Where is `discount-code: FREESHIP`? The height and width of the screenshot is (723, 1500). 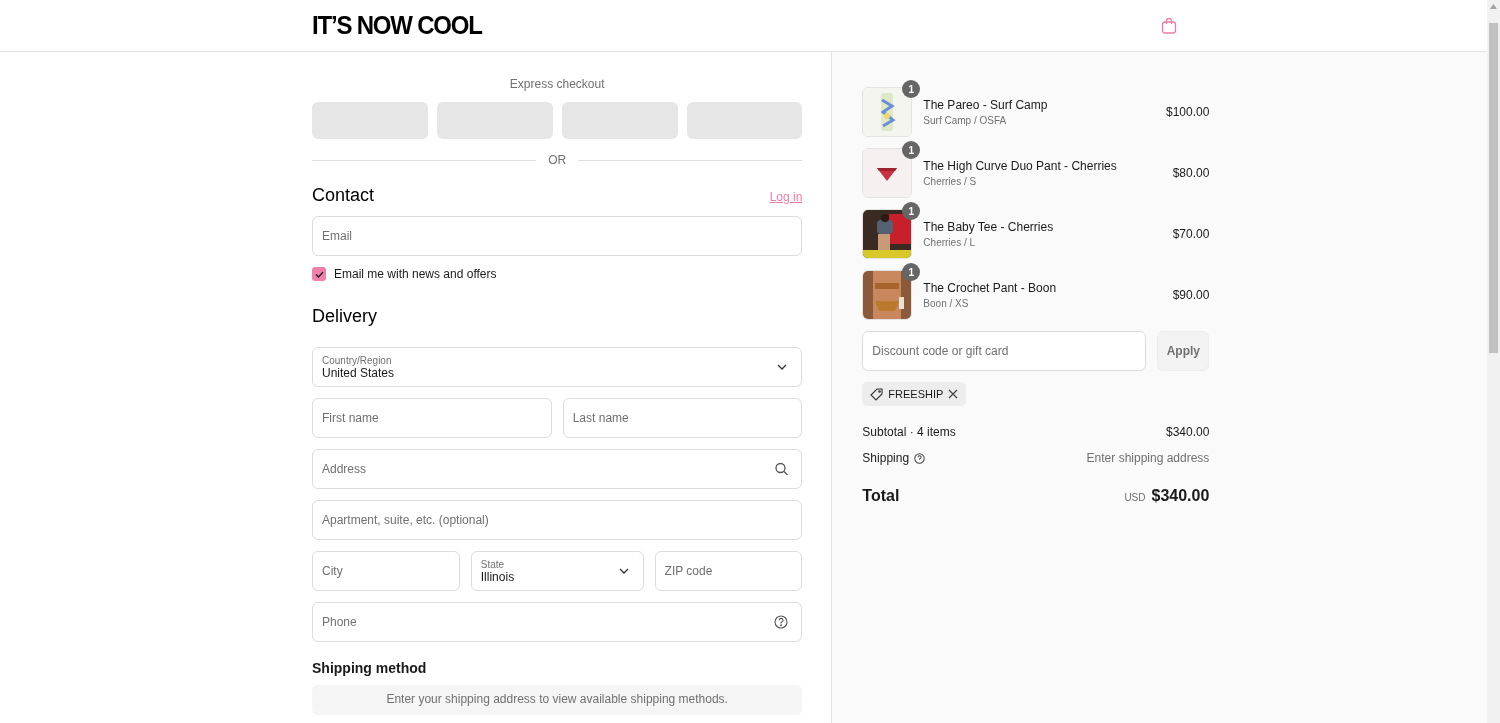 discount-code: FREESHIP is located at coordinates (916, 394).